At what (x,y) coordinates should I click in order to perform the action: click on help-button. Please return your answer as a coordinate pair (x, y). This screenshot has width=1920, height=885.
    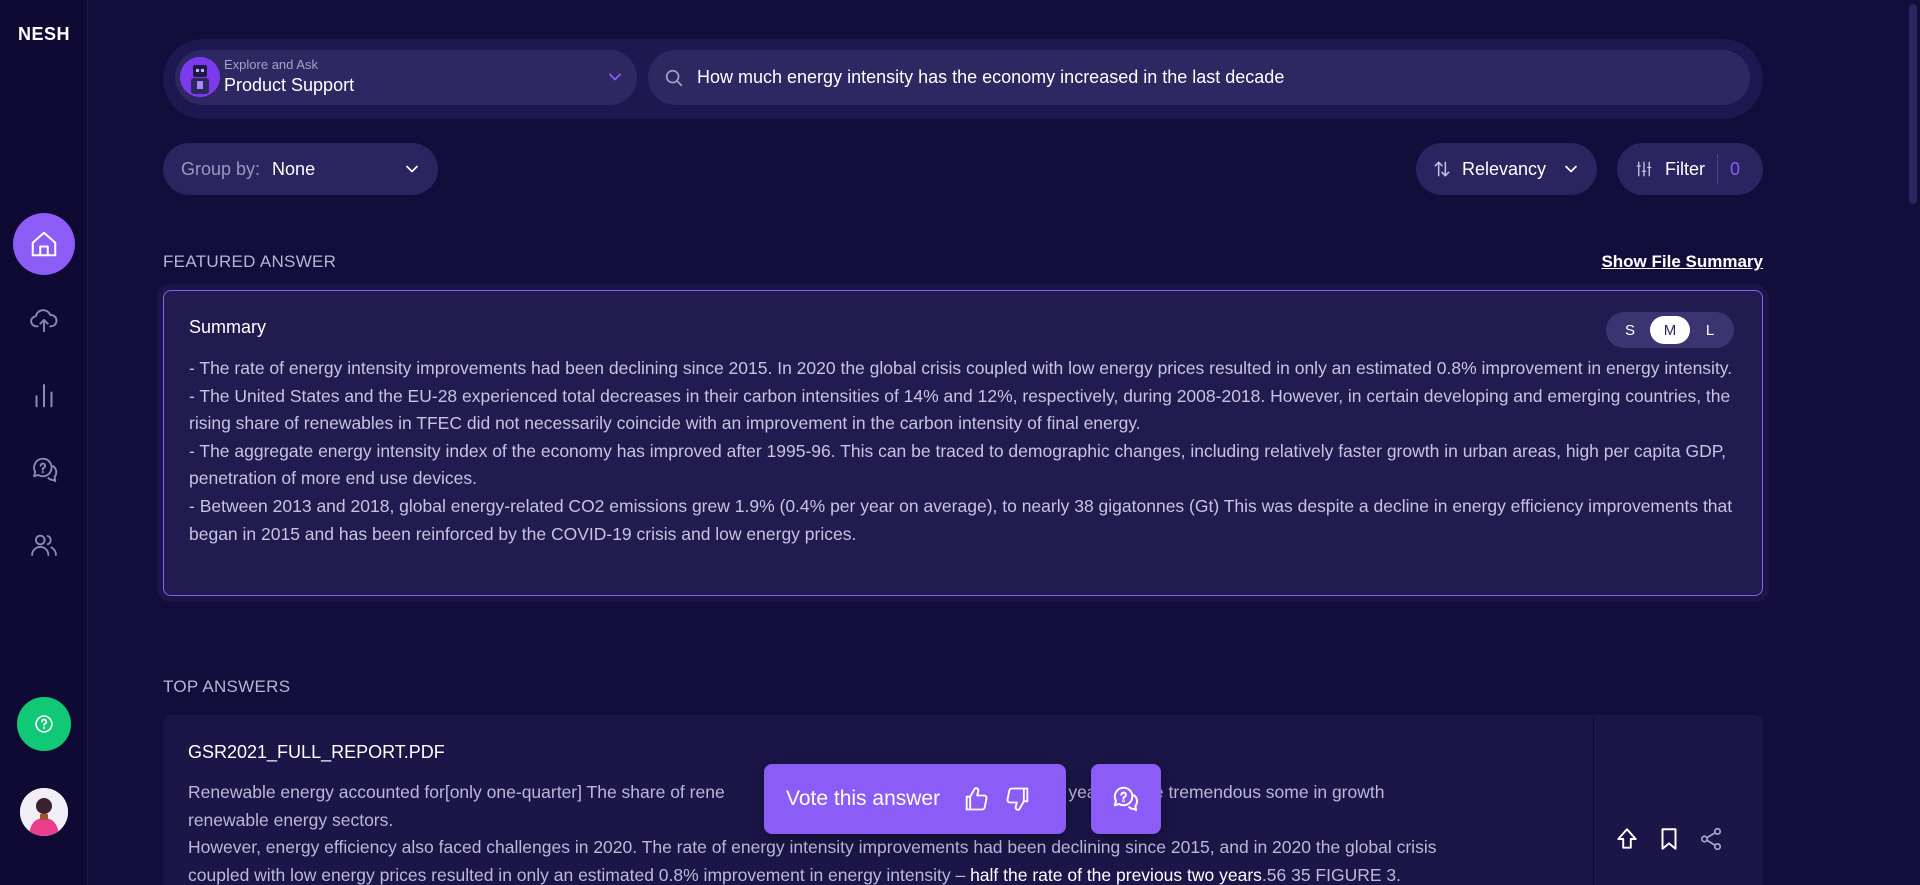
    Looking at the image, I should click on (44, 724).